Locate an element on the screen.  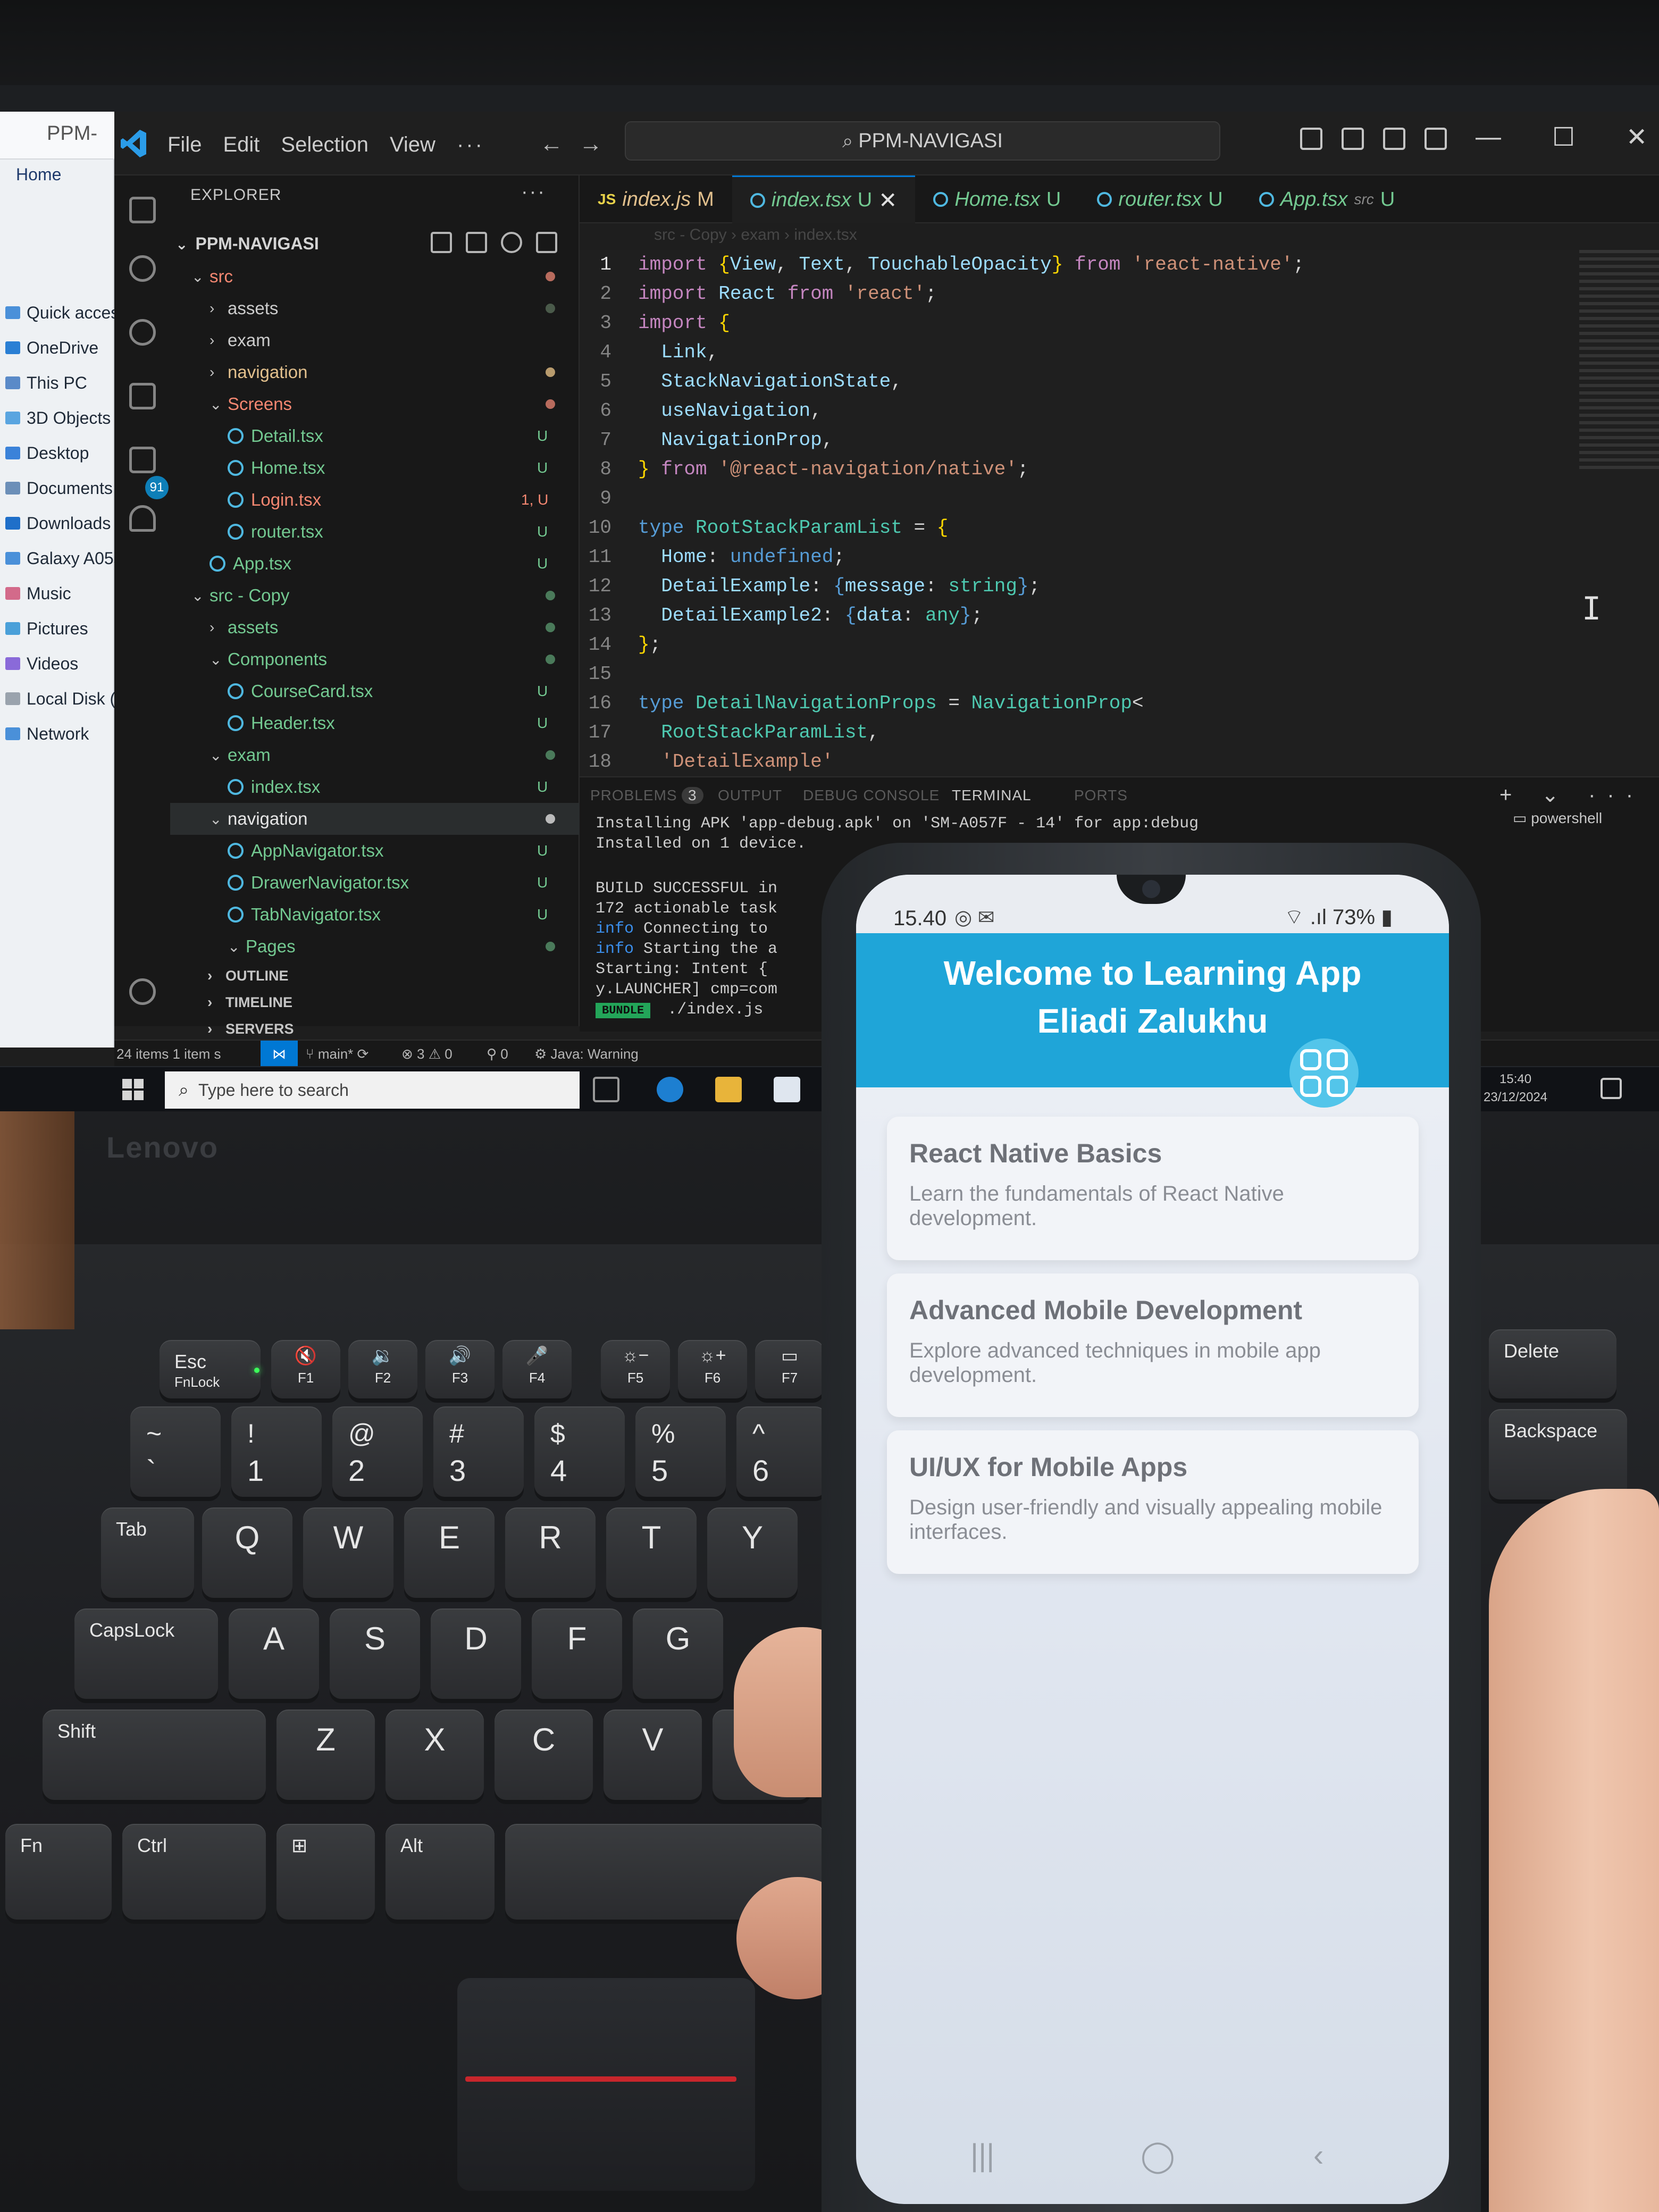
problems-status: ⊗ 3 ⚠ 0 is located at coordinates (427, 1054).